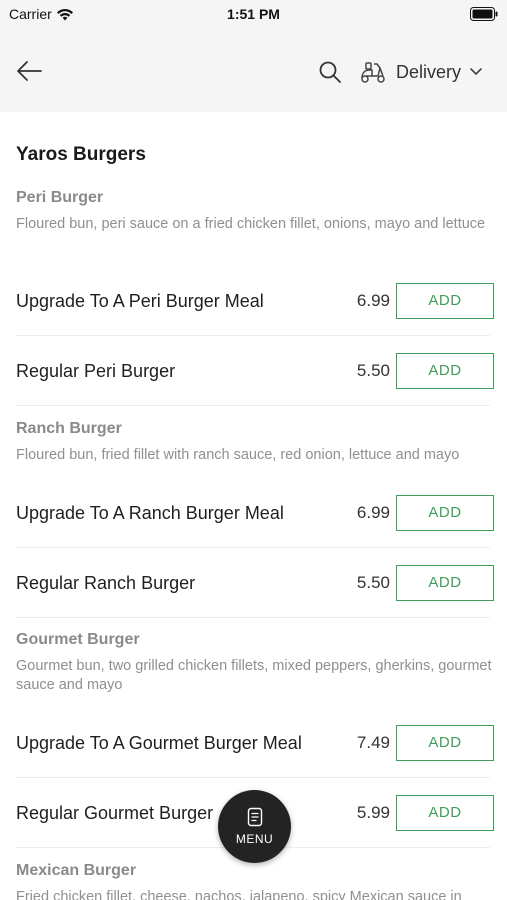 The width and height of the screenshot is (507, 900). I want to click on menu-item: Upgrade To A Ranch Burger Meal 6.99 ADD, so click(255, 513).